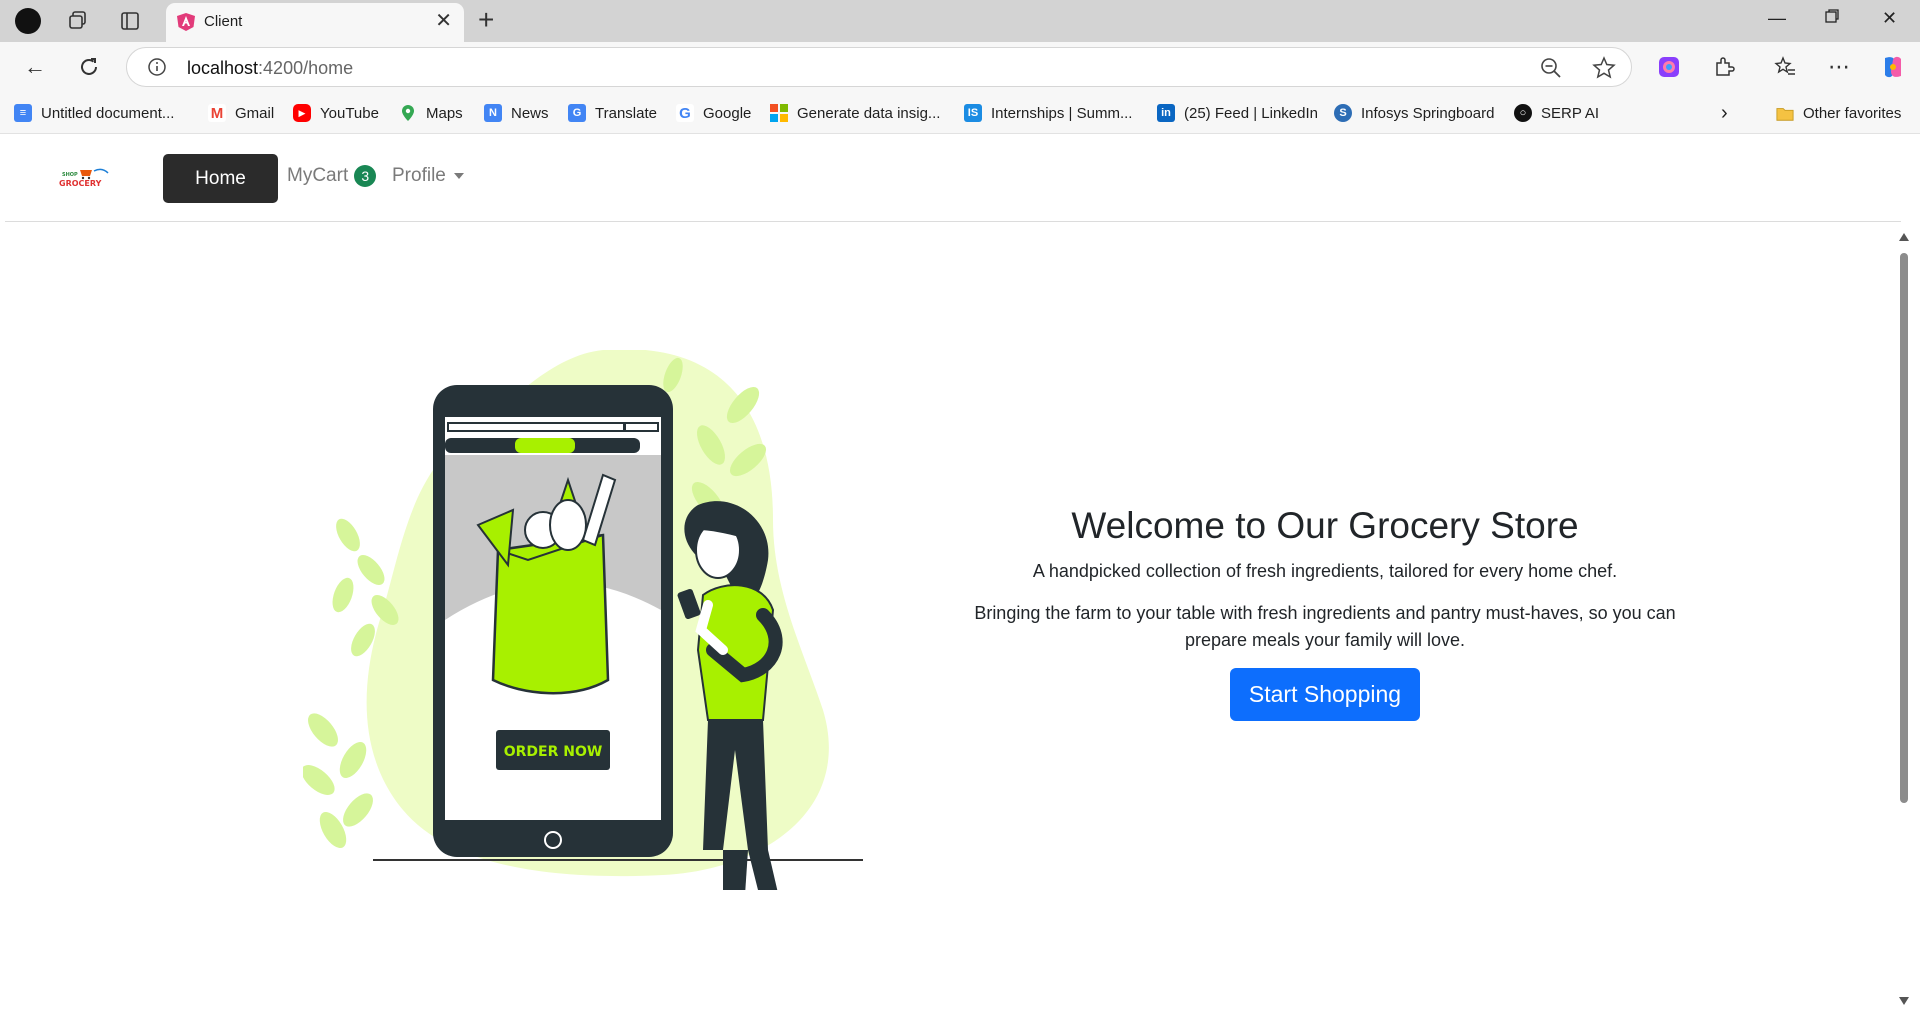  Describe the element at coordinates (23, 113) in the screenshot. I see `docs-icon: ≡` at that location.